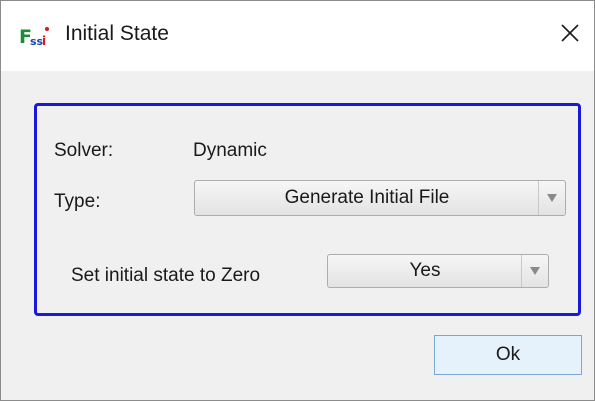 This screenshot has width=595, height=401. I want to click on type-dropdown-value: Generate Initial File, so click(367, 197).